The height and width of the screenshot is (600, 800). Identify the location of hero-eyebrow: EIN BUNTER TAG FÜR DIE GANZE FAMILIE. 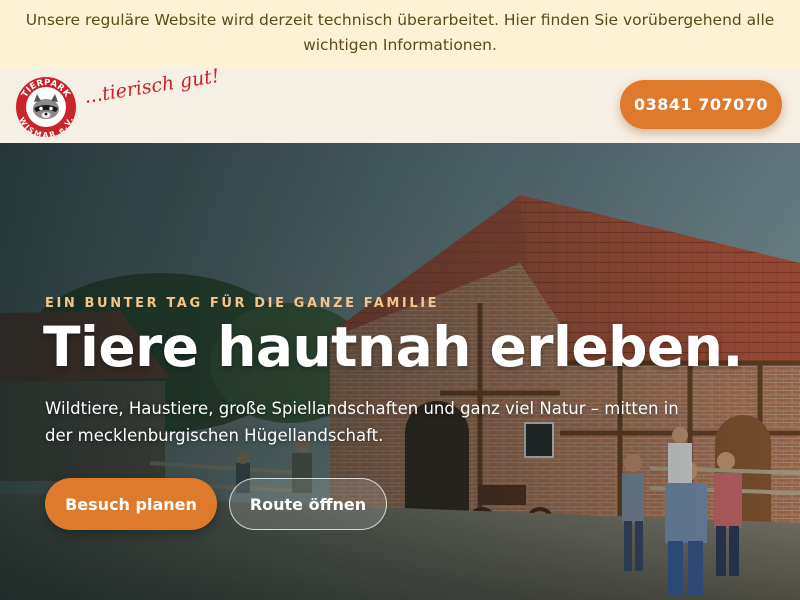
(242, 303).